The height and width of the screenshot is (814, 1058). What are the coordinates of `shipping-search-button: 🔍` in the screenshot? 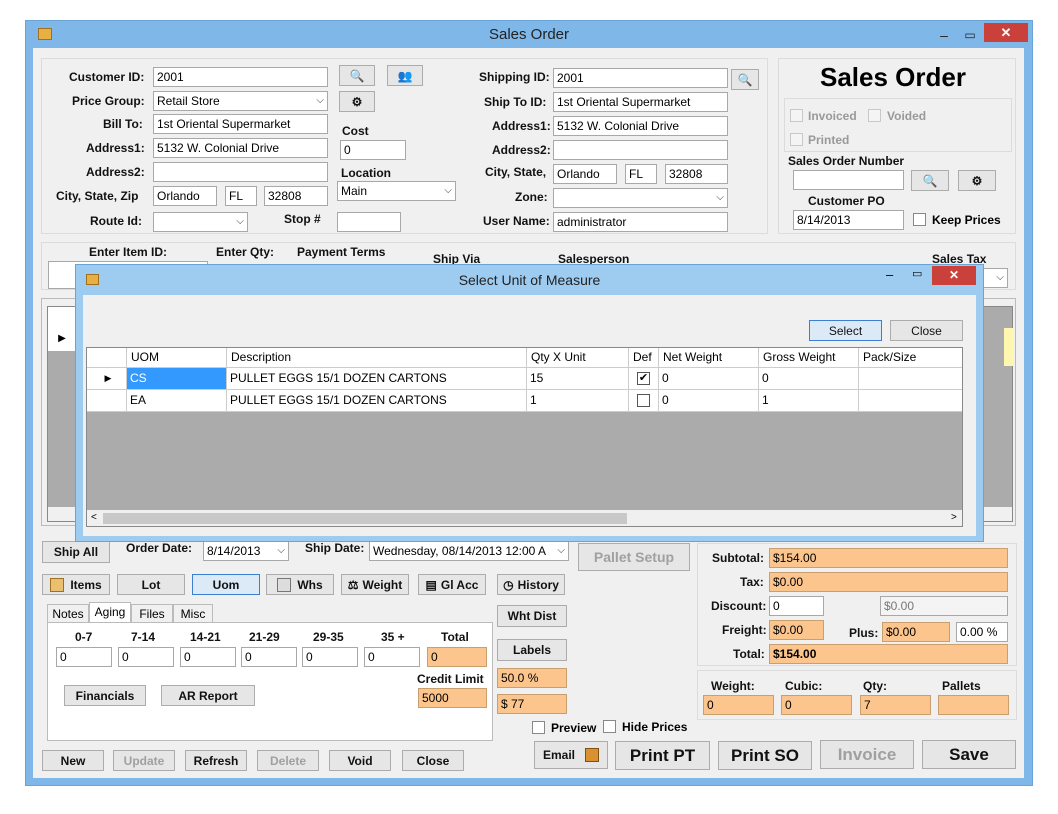 It's located at (745, 79).